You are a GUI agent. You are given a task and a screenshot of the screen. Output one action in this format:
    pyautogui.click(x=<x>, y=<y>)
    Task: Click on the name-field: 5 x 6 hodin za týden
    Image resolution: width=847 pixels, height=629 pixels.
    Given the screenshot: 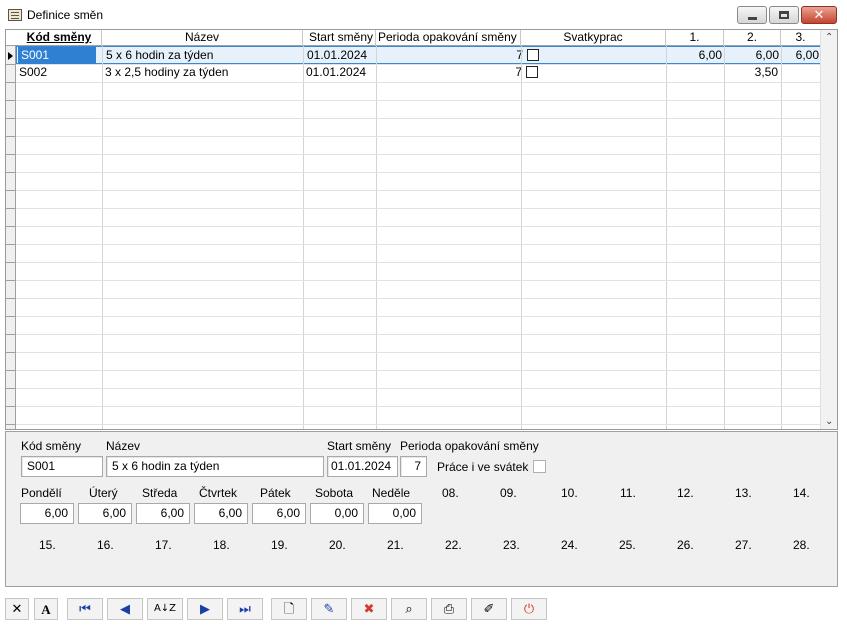 What is the action you would take?
    pyautogui.click(x=215, y=466)
    